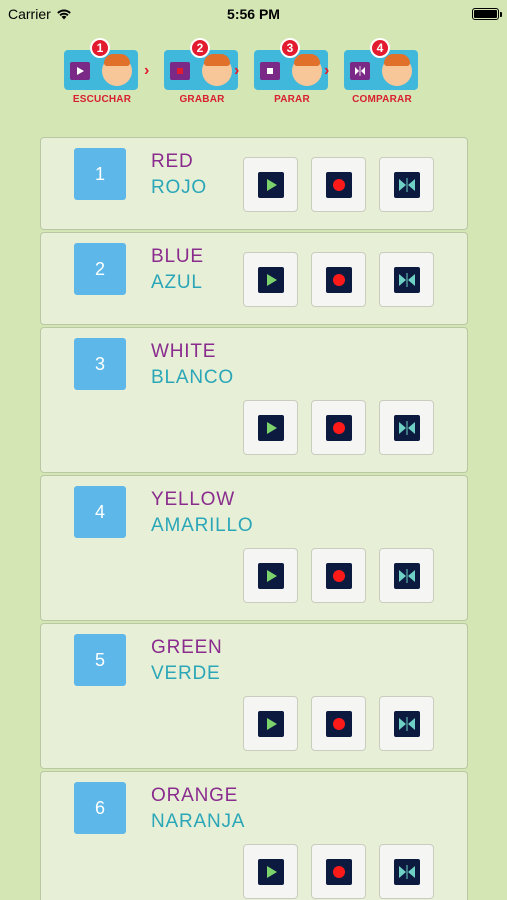 This screenshot has height=900, width=507. What do you see at coordinates (187, 647) in the screenshot?
I see `english-word: GREEN` at bounding box center [187, 647].